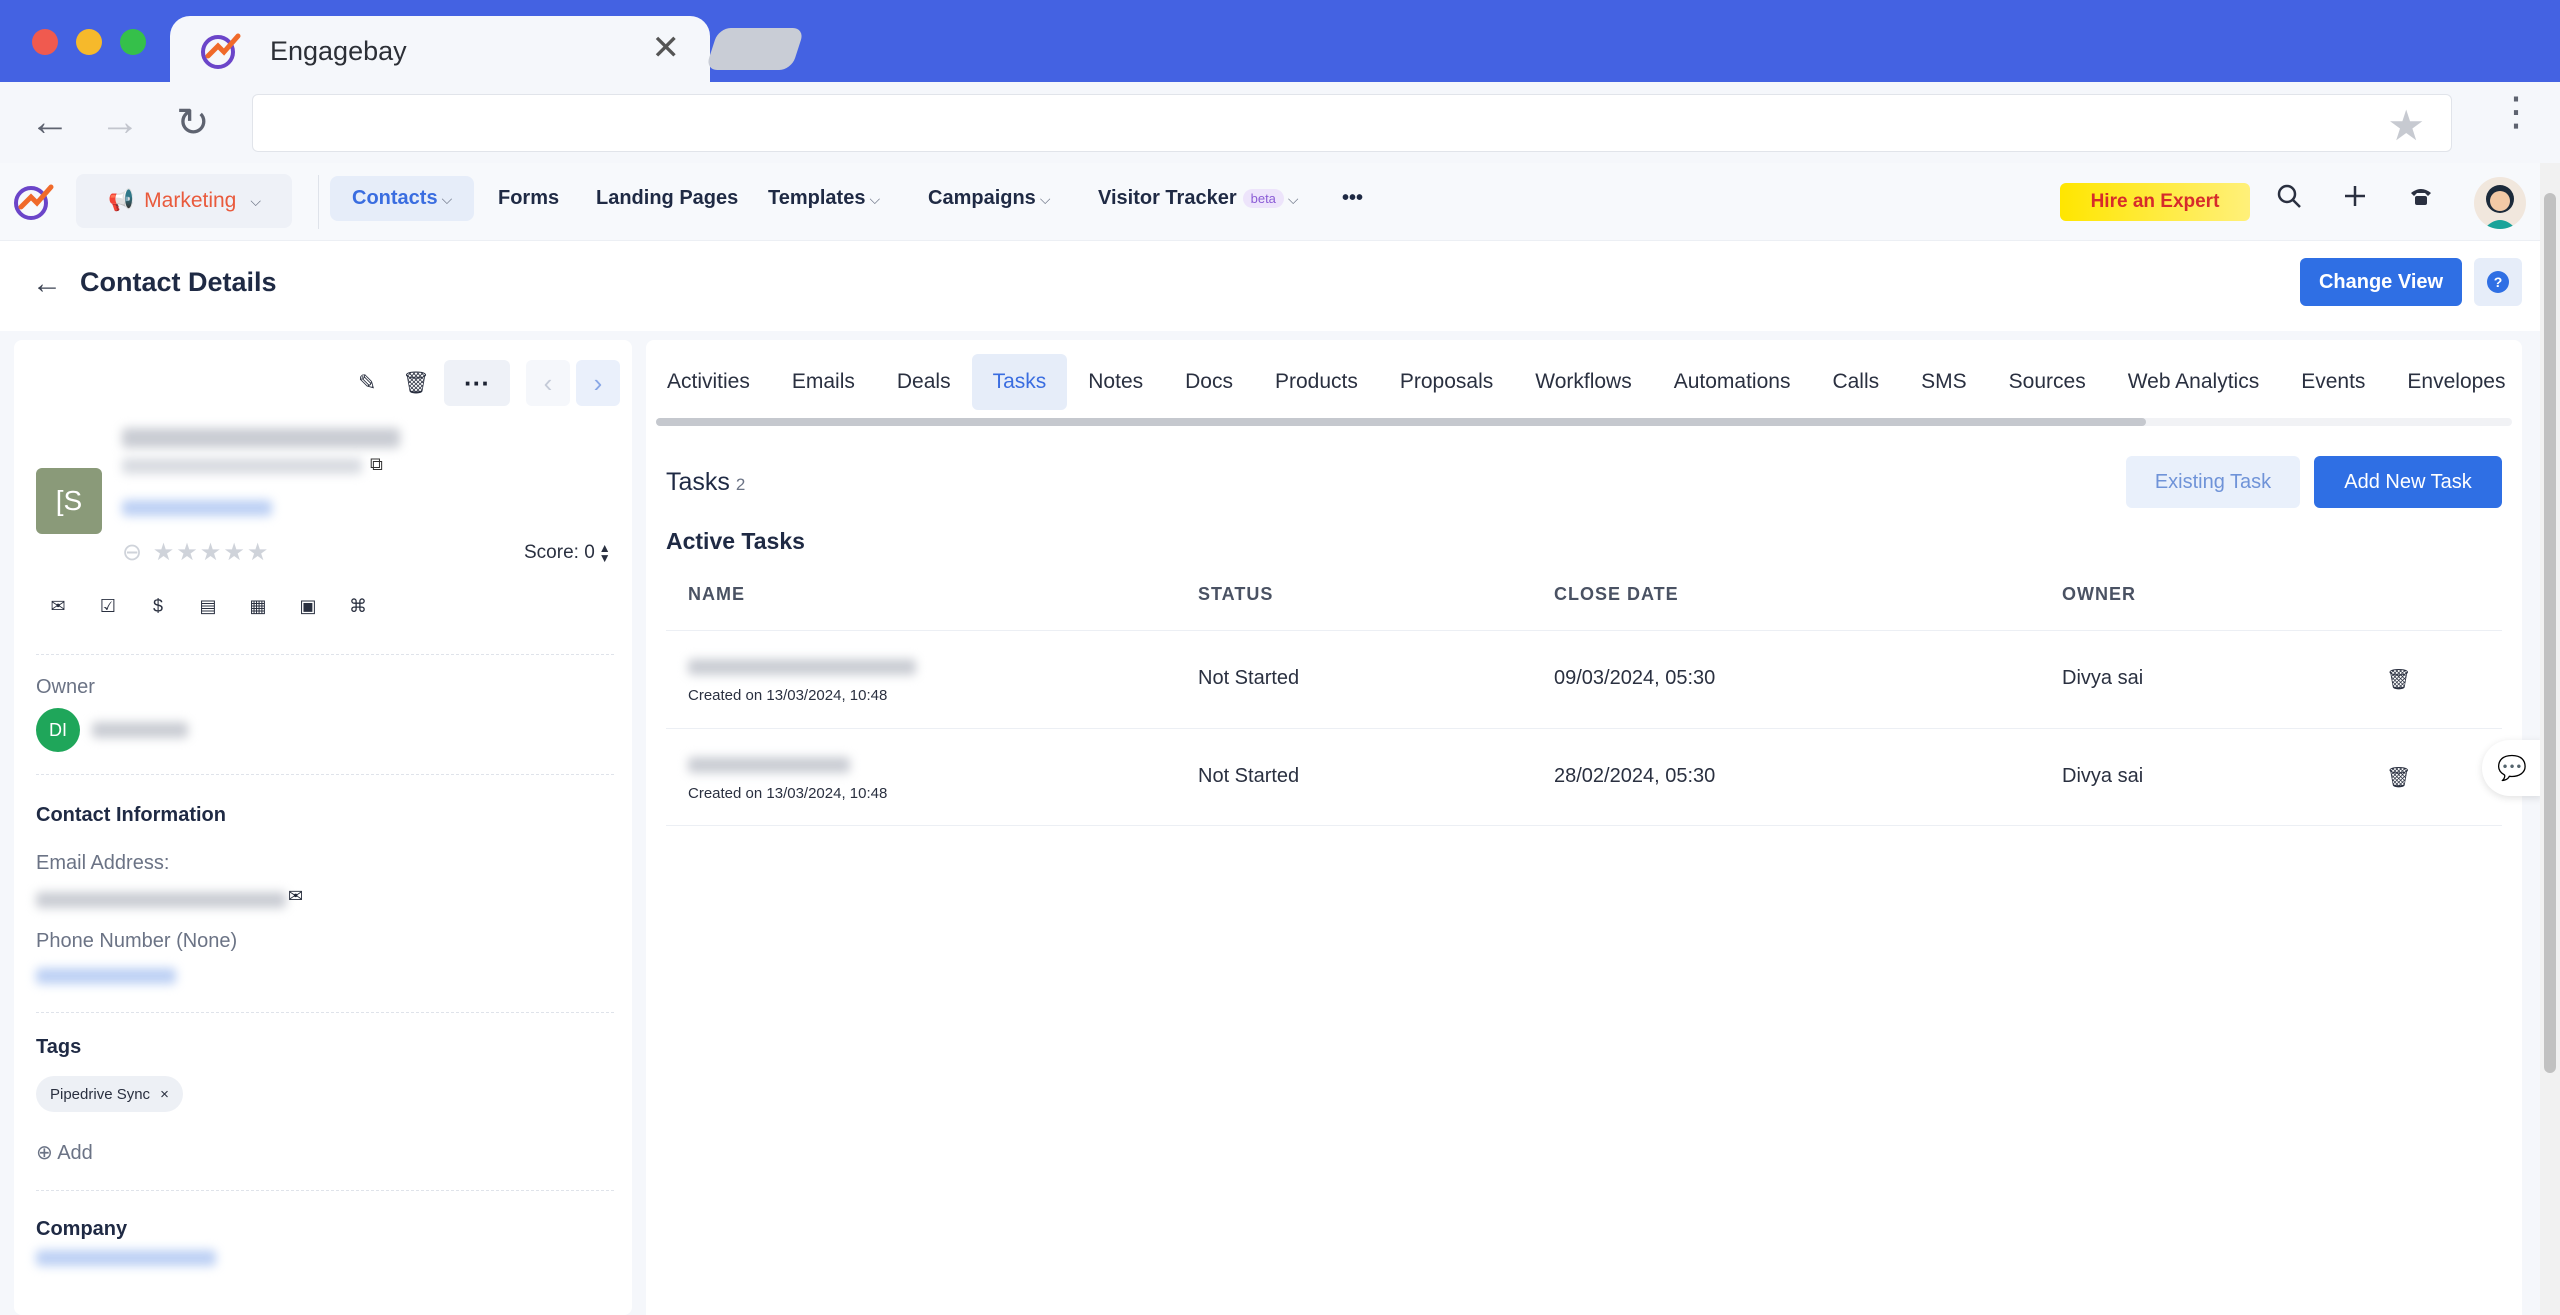 This screenshot has height=1315, width=2560. Describe the element at coordinates (295, 896) in the screenshot. I see `send-email-icon: ✉` at that location.